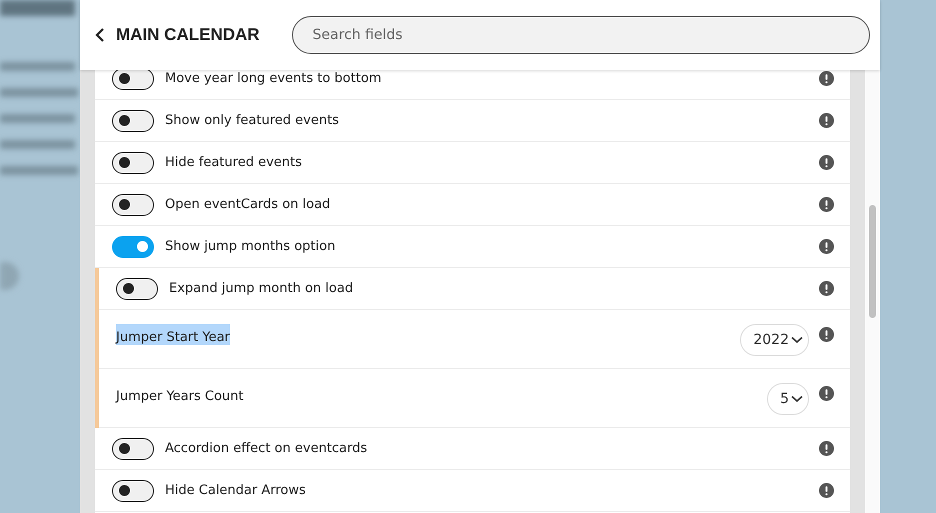 The width and height of the screenshot is (936, 513). What do you see at coordinates (252, 120) in the screenshot?
I see `setting-label: Show only featured events` at bounding box center [252, 120].